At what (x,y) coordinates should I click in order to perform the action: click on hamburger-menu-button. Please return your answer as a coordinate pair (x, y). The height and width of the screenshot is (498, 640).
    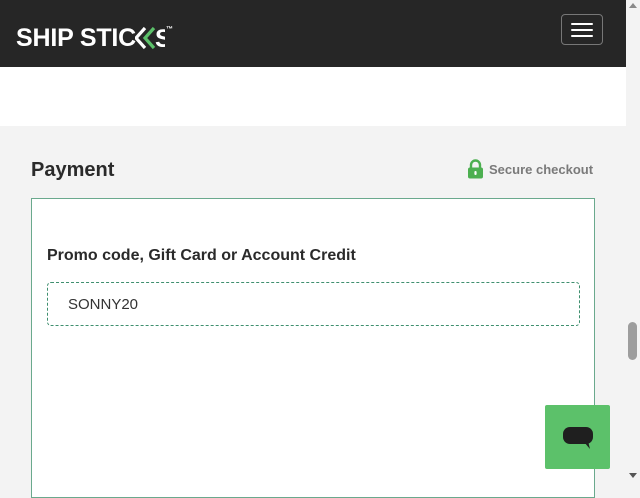
    Looking at the image, I should click on (582, 29).